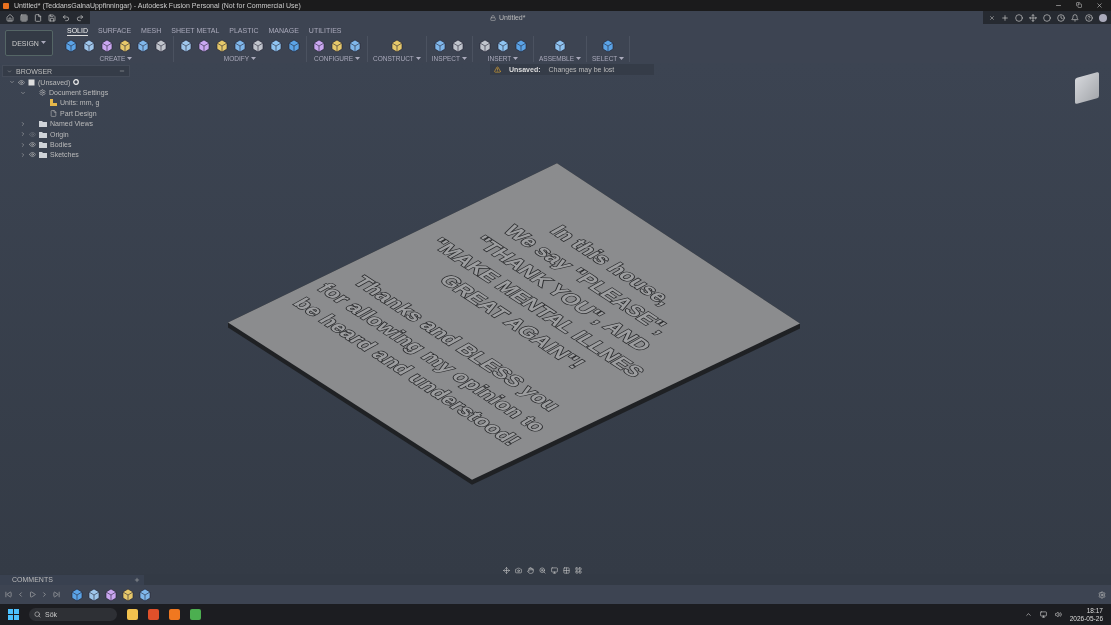 Image resolution: width=1111 pixels, height=625 pixels. What do you see at coordinates (554, 570) in the screenshot?
I see `display-icon` at bounding box center [554, 570].